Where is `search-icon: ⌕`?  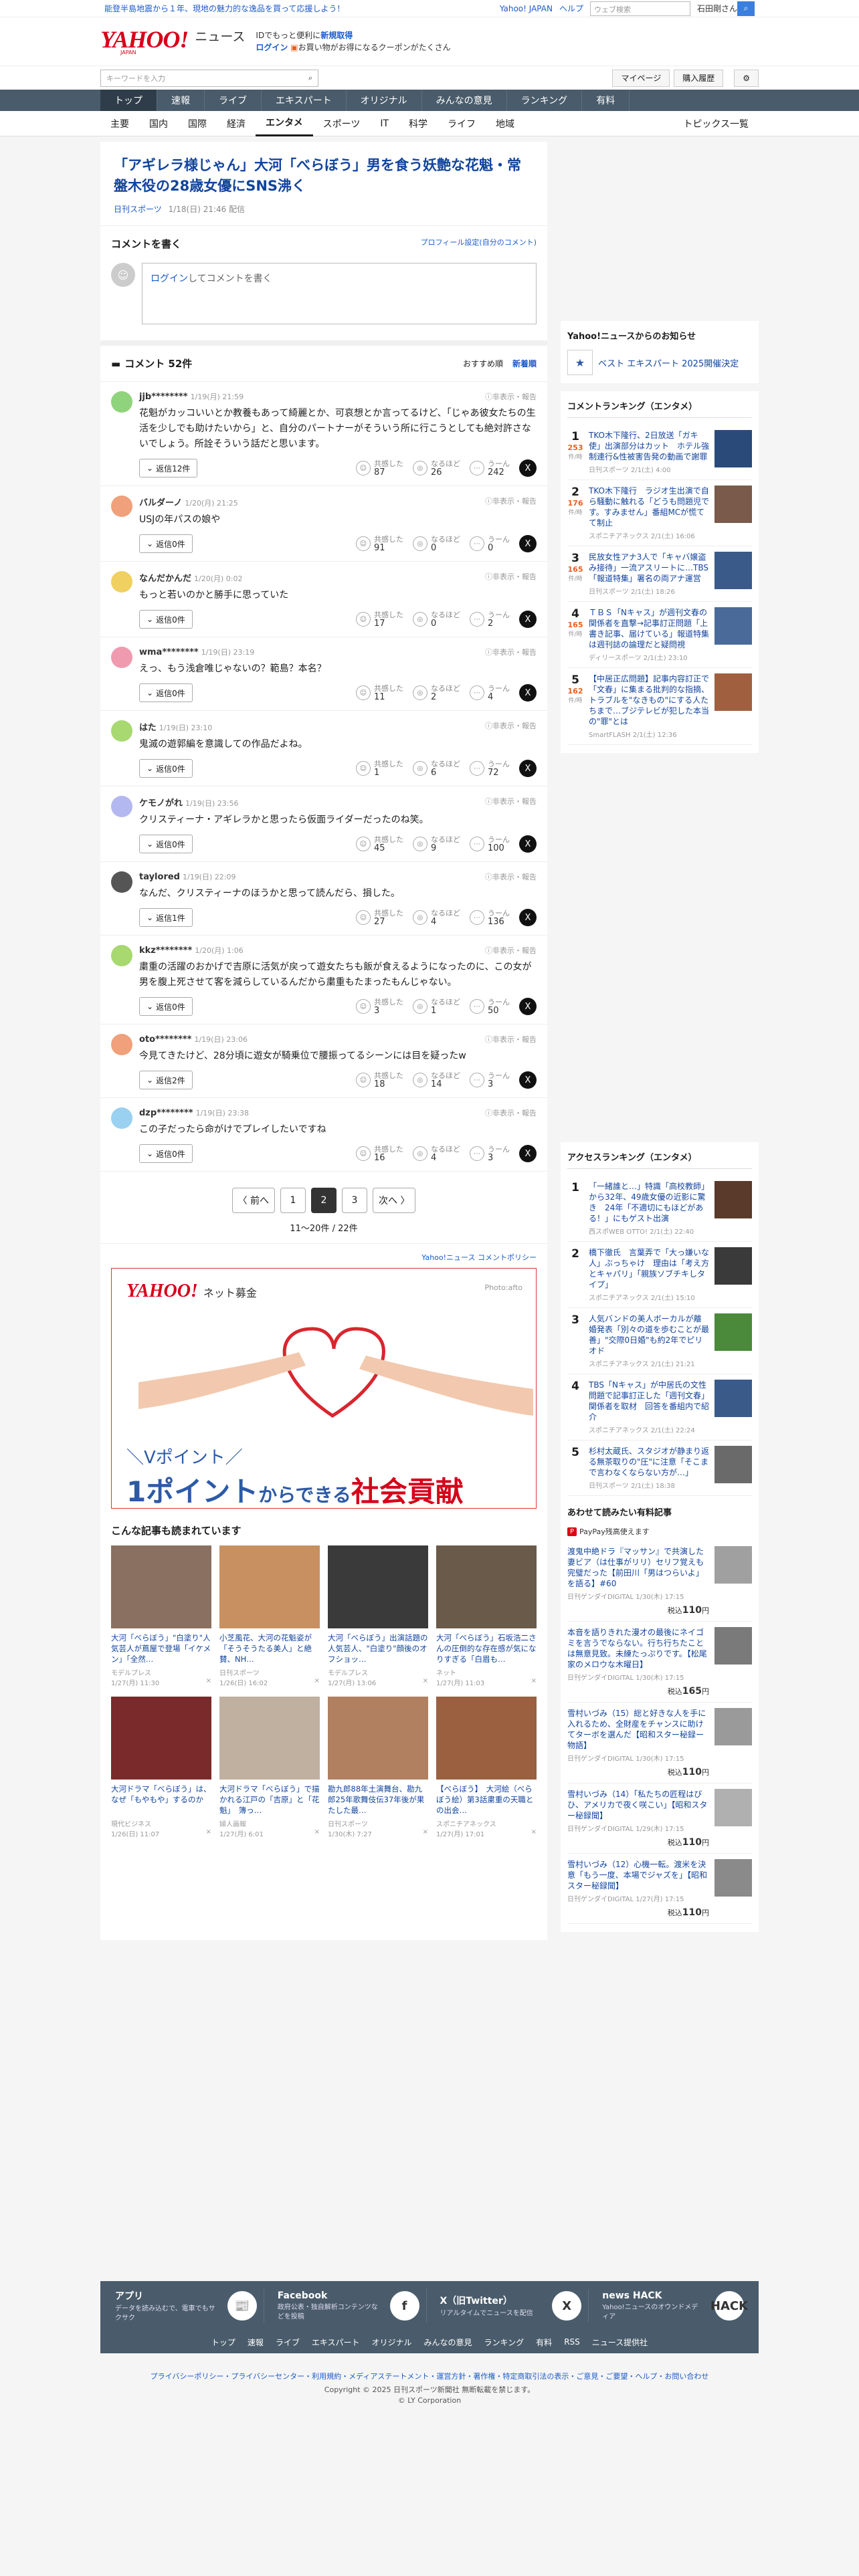 search-icon: ⌕ is located at coordinates (310, 78).